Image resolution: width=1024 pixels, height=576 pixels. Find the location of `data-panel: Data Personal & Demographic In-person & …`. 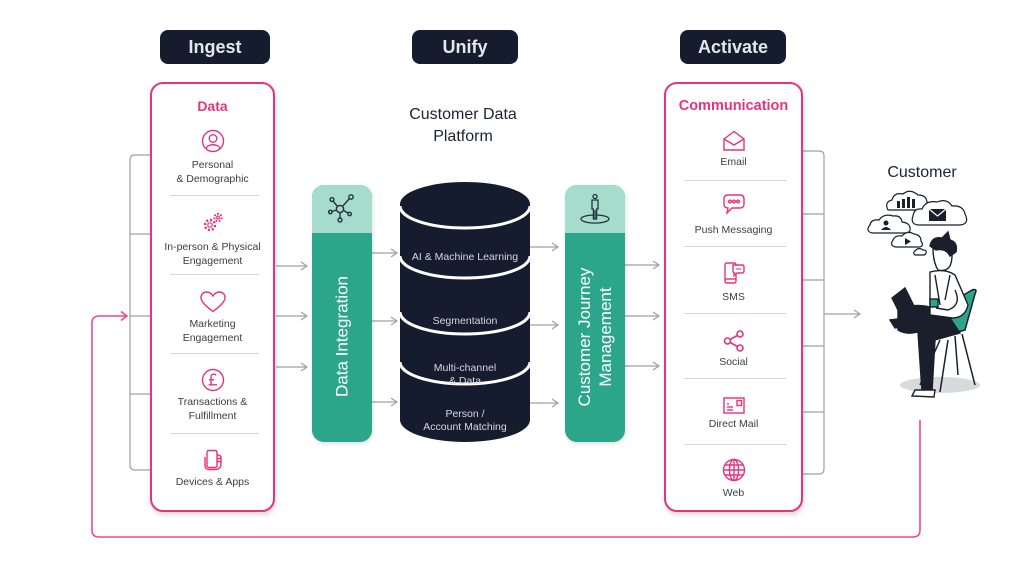

data-panel: Data Personal & Demographic In-person & … is located at coordinates (212, 297).